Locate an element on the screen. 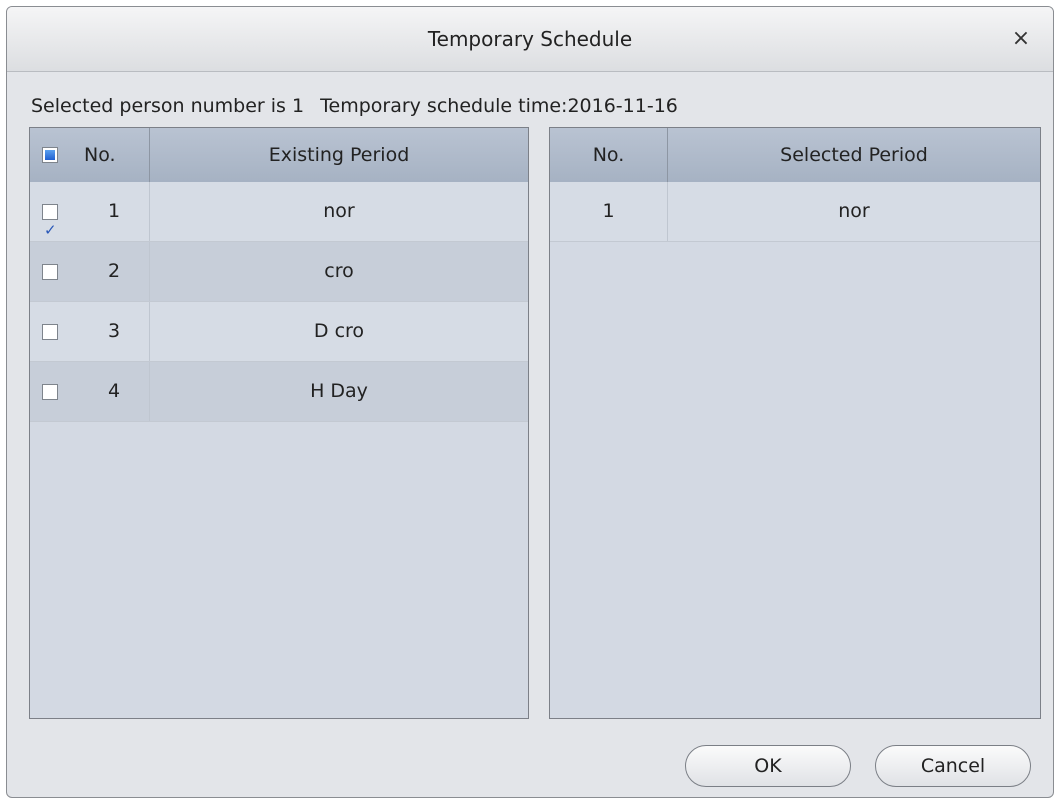 This screenshot has height=804, width=1062. header-no-cell: No. is located at coordinates (90, 155).